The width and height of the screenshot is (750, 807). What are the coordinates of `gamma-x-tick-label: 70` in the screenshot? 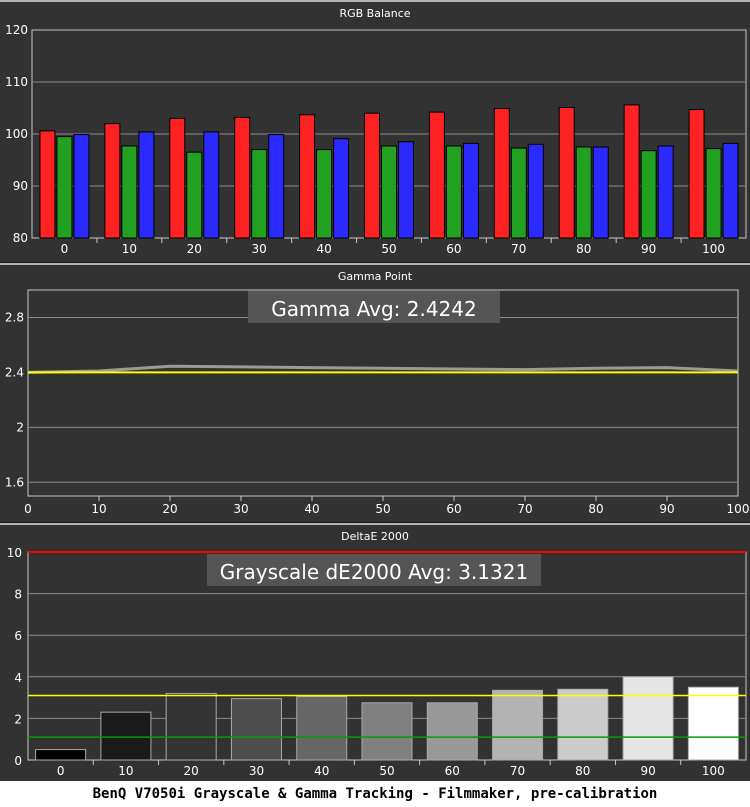 It's located at (524, 509).